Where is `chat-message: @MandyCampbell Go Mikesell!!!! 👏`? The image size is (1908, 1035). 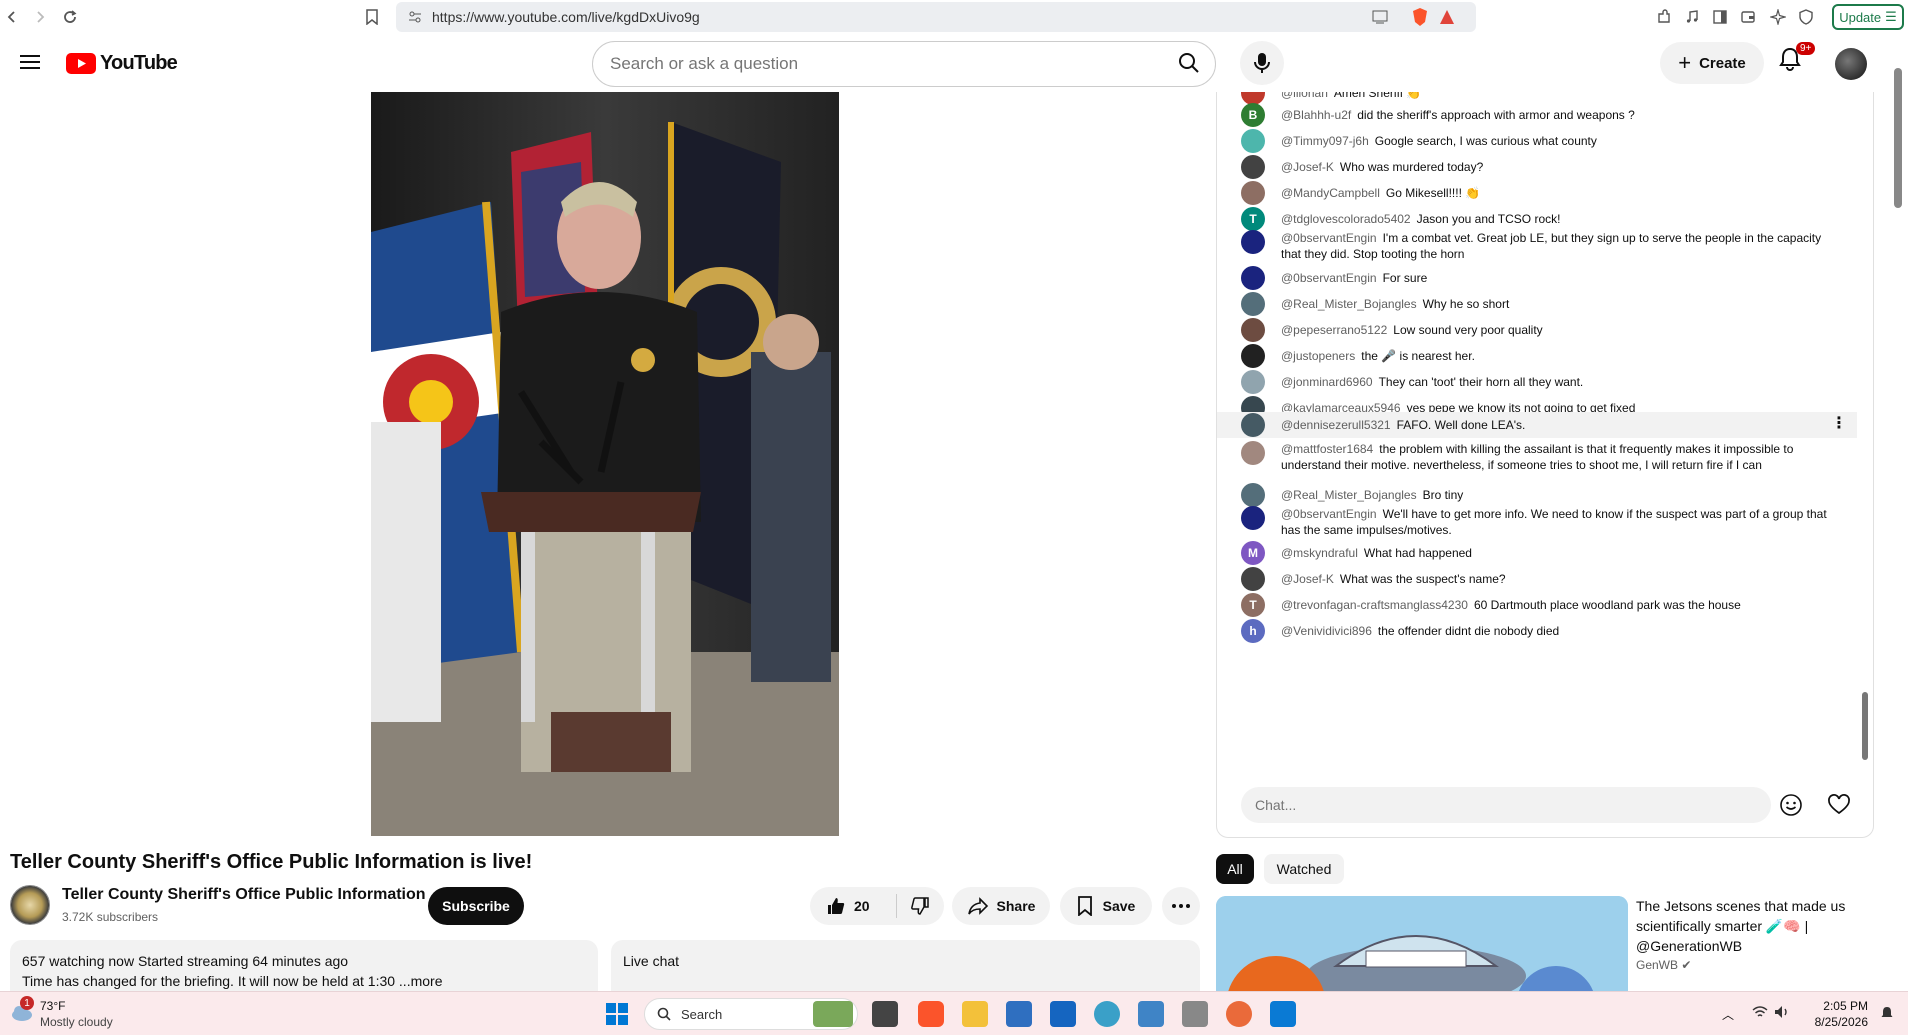
chat-message: @MandyCampbell Go Mikesell!!!! 👏 is located at coordinates (1537, 193).